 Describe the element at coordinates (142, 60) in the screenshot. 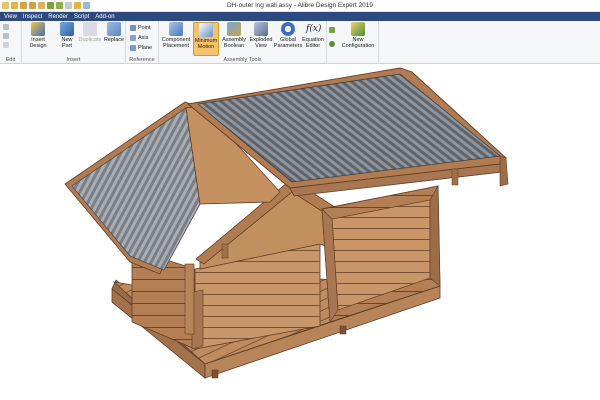

I see `group-label-reference: Reference` at that location.